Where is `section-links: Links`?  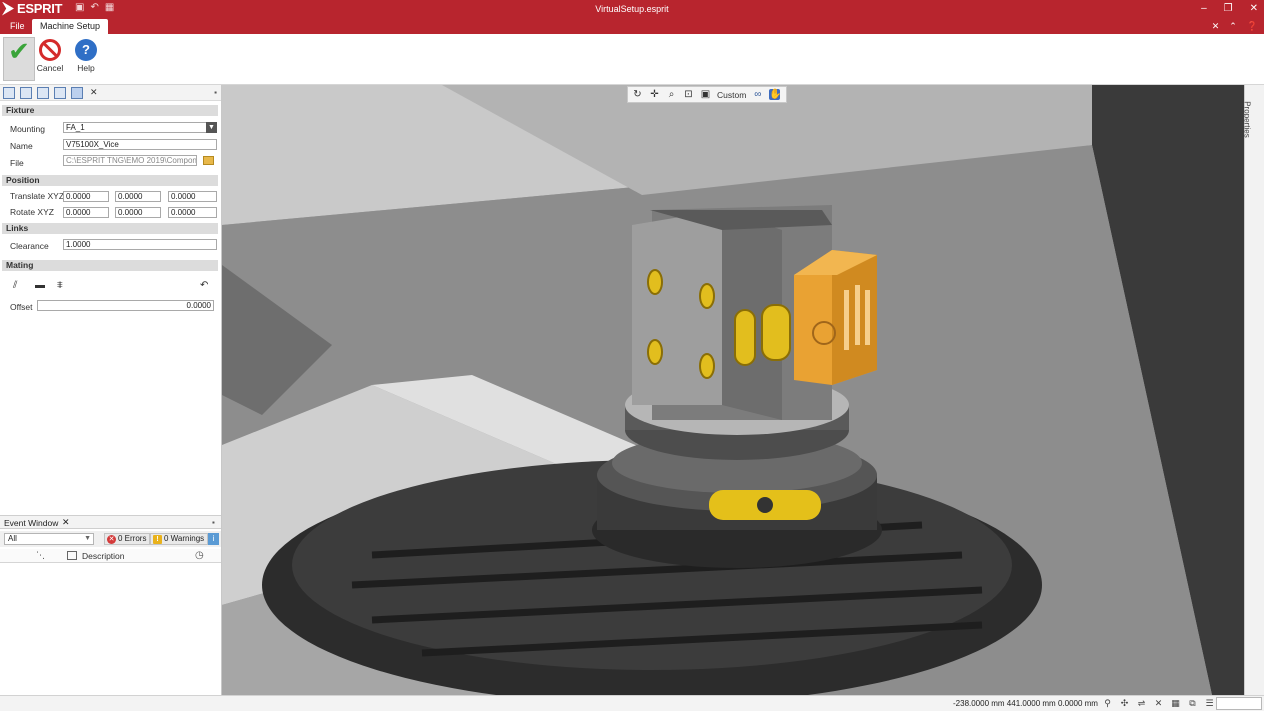 section-links: Links is located at coordinates (110, 228).